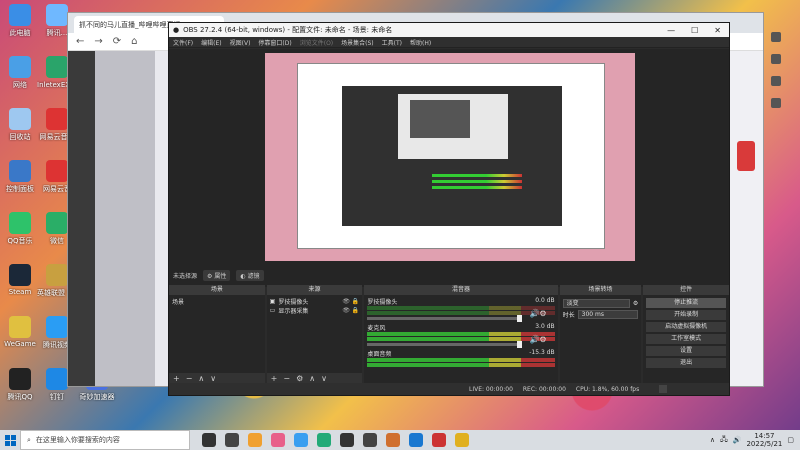  Describe the element at coordinates (544, 389) in the screenshot. I see `rec-status: REC: 00:00:00` at that location.